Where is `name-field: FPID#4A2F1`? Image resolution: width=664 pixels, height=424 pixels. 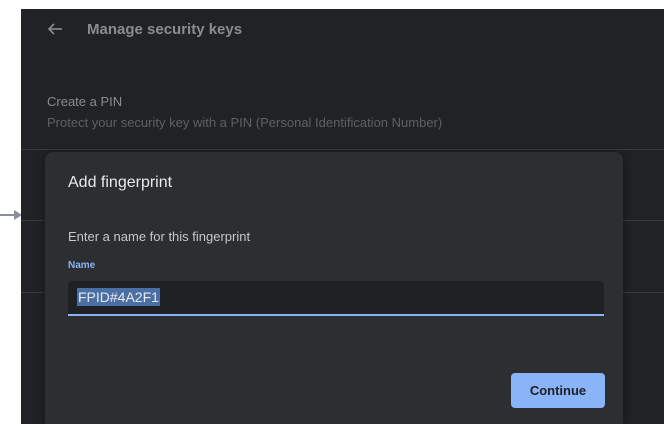 name-field: FPID#4A2F1 is located at coordinates (336, 298).